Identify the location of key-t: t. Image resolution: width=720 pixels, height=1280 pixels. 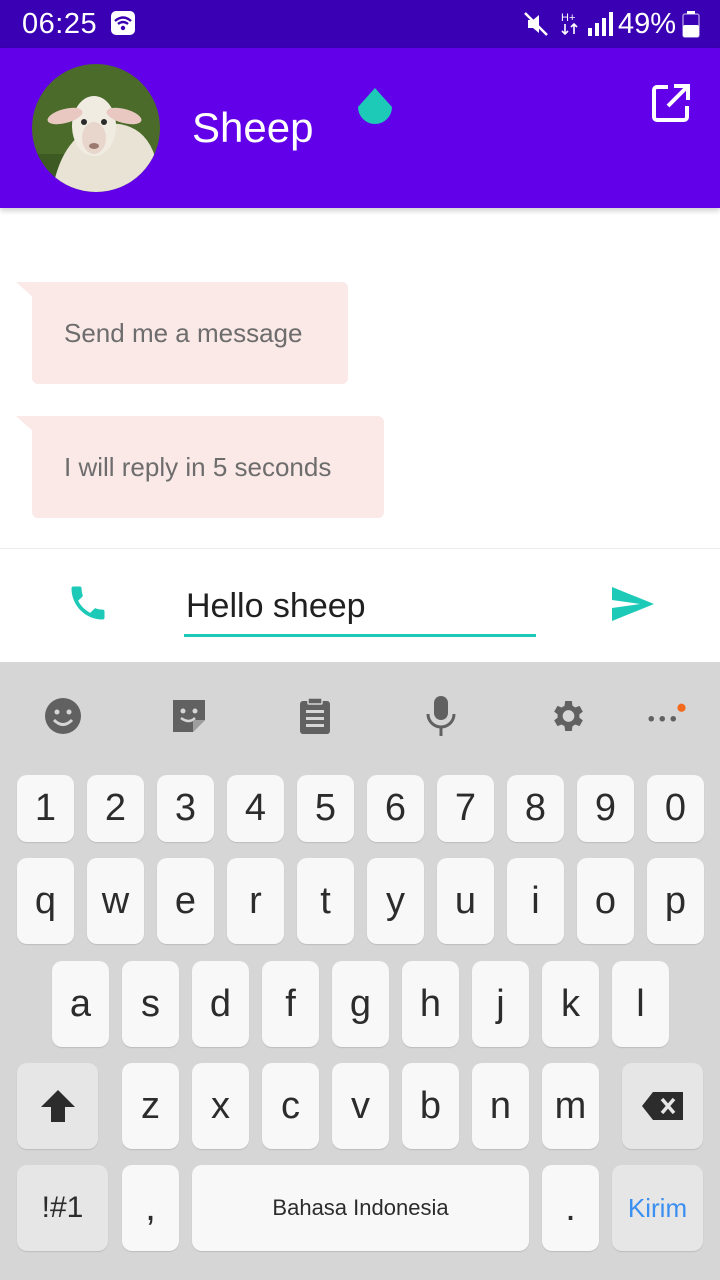
(325, 901).